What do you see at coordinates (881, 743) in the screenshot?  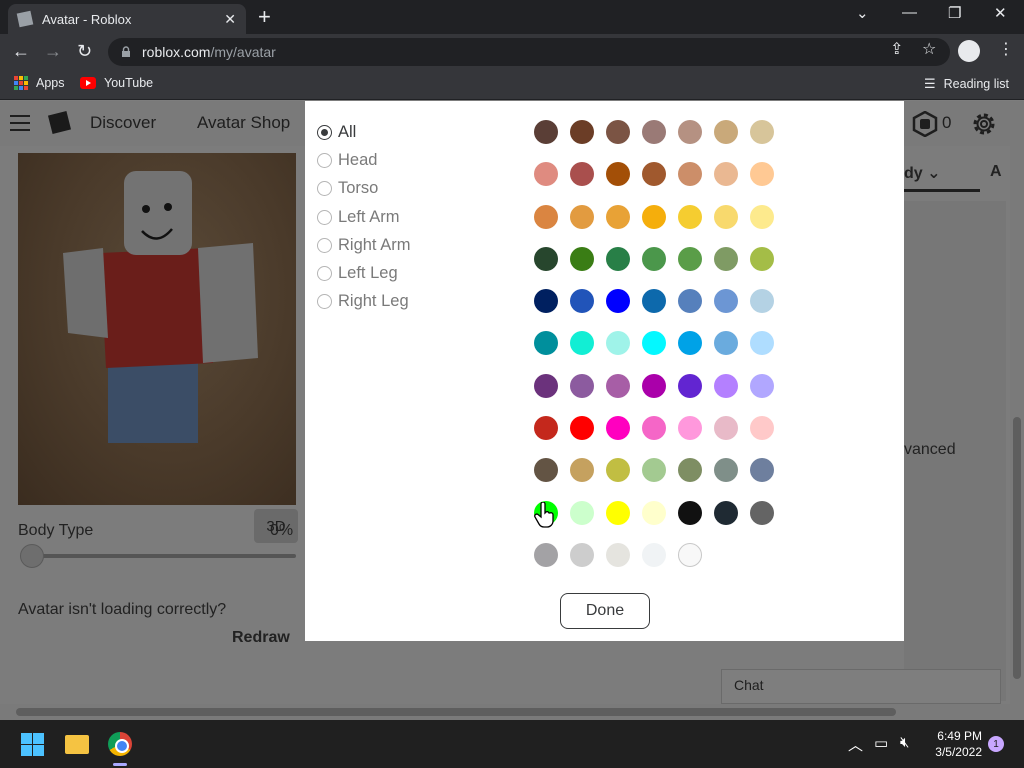 I see `network-icon: ▭` at bounding box center [881, 743].